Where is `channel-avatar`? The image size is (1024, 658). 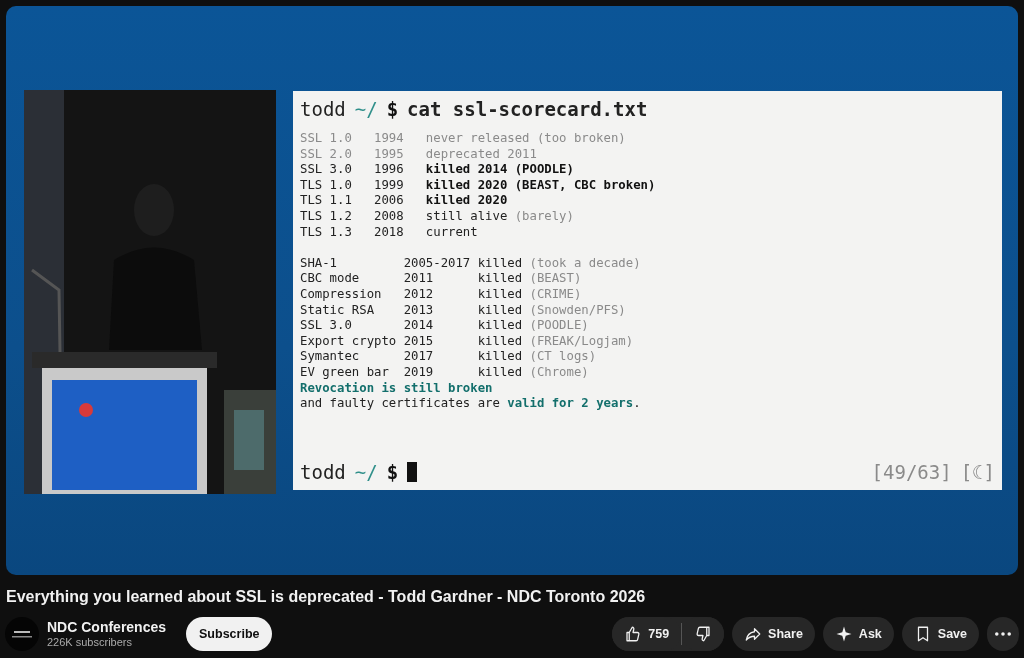 channel-avatar is located at coordinates (22, 634).